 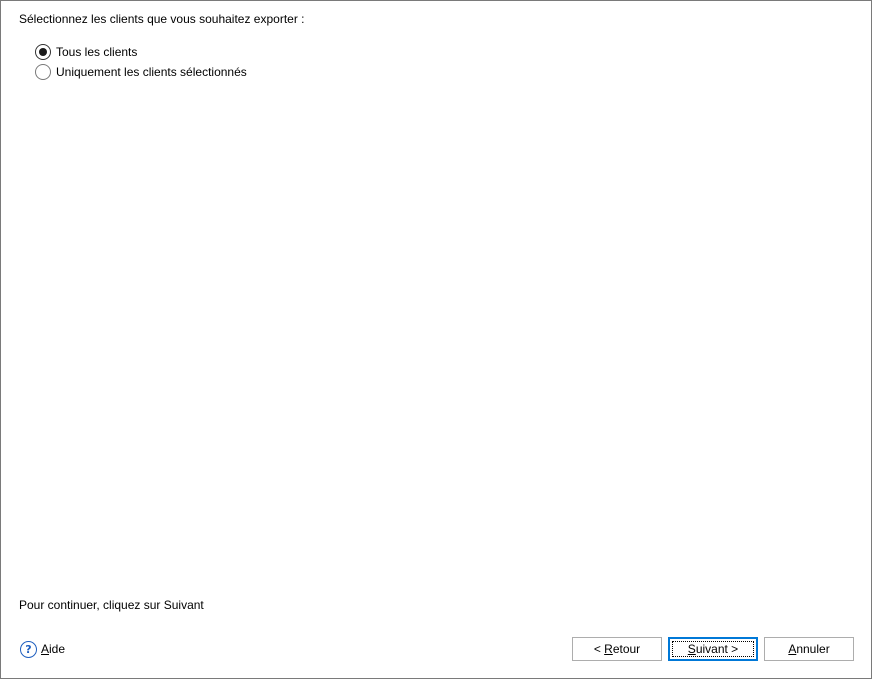 I want to click on radio-selected-clients: Uniquement les clients sélectionnés, so click(x=141, y=72).